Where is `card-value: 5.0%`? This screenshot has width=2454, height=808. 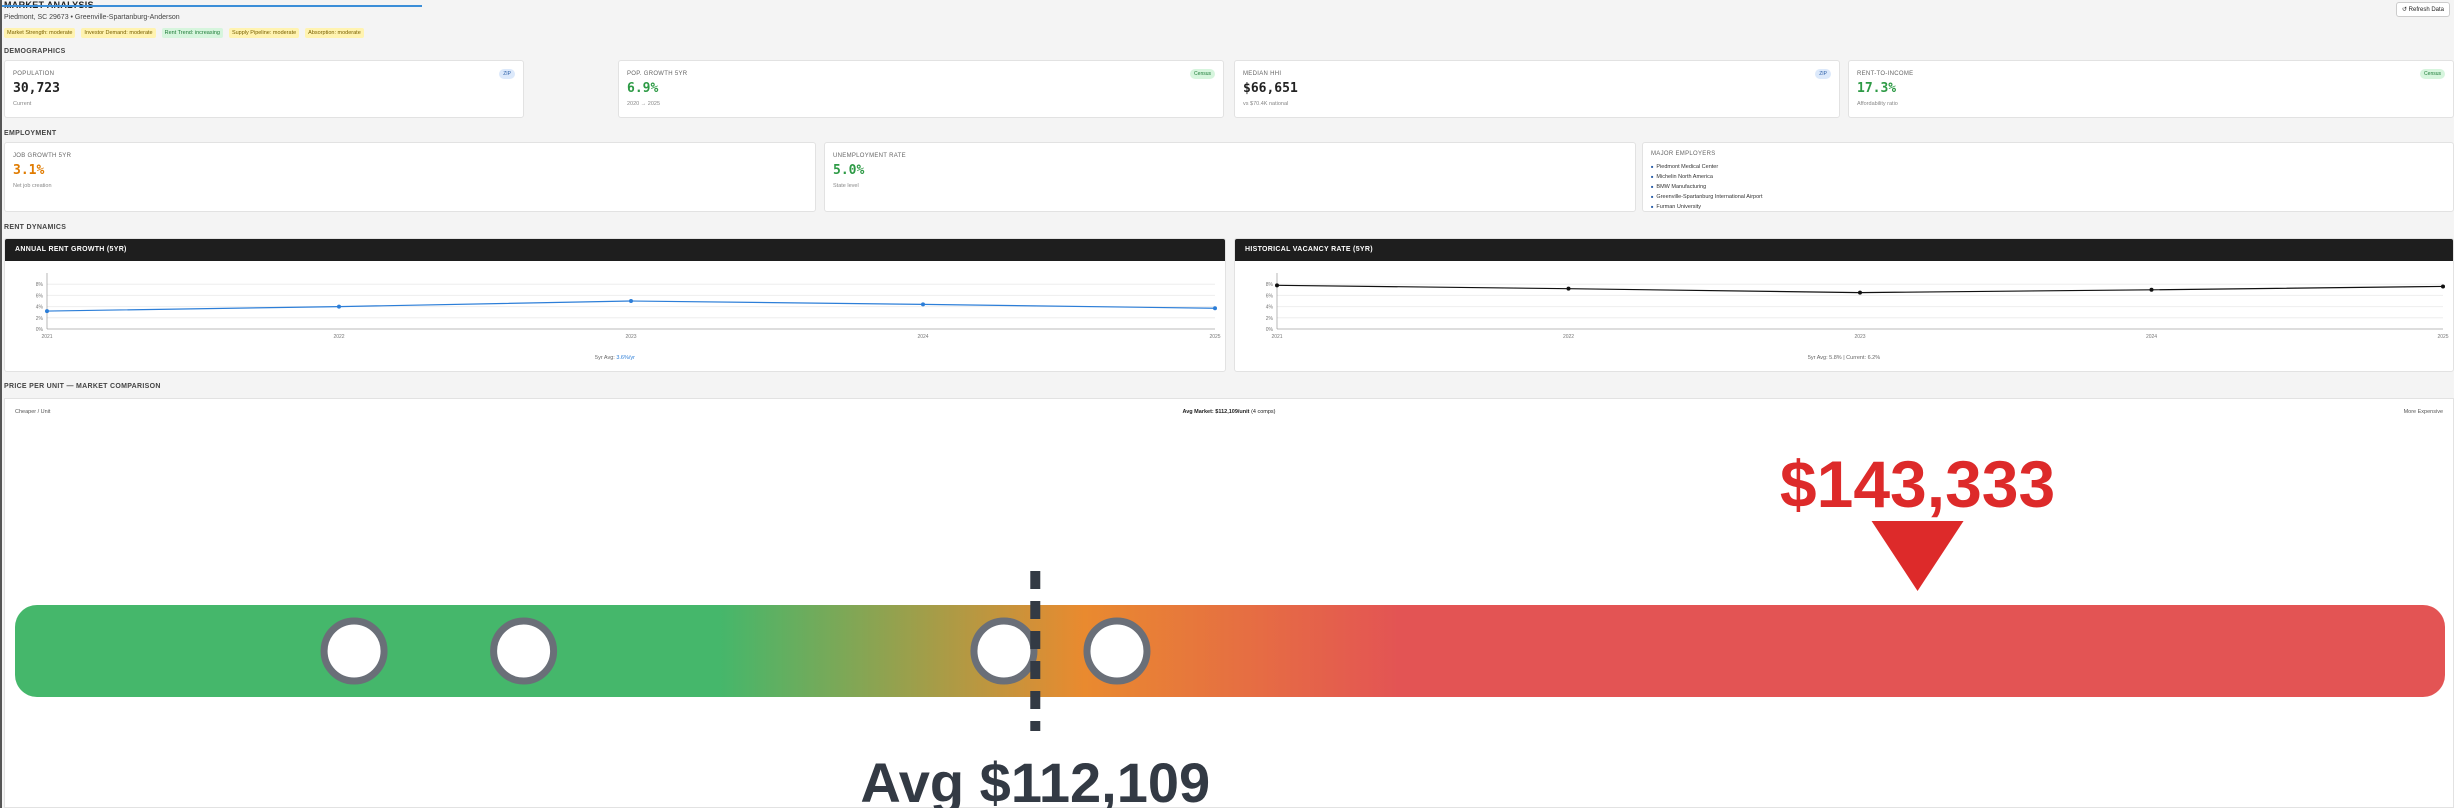 card-value: 5.0% is located at coordinates (849, 170).